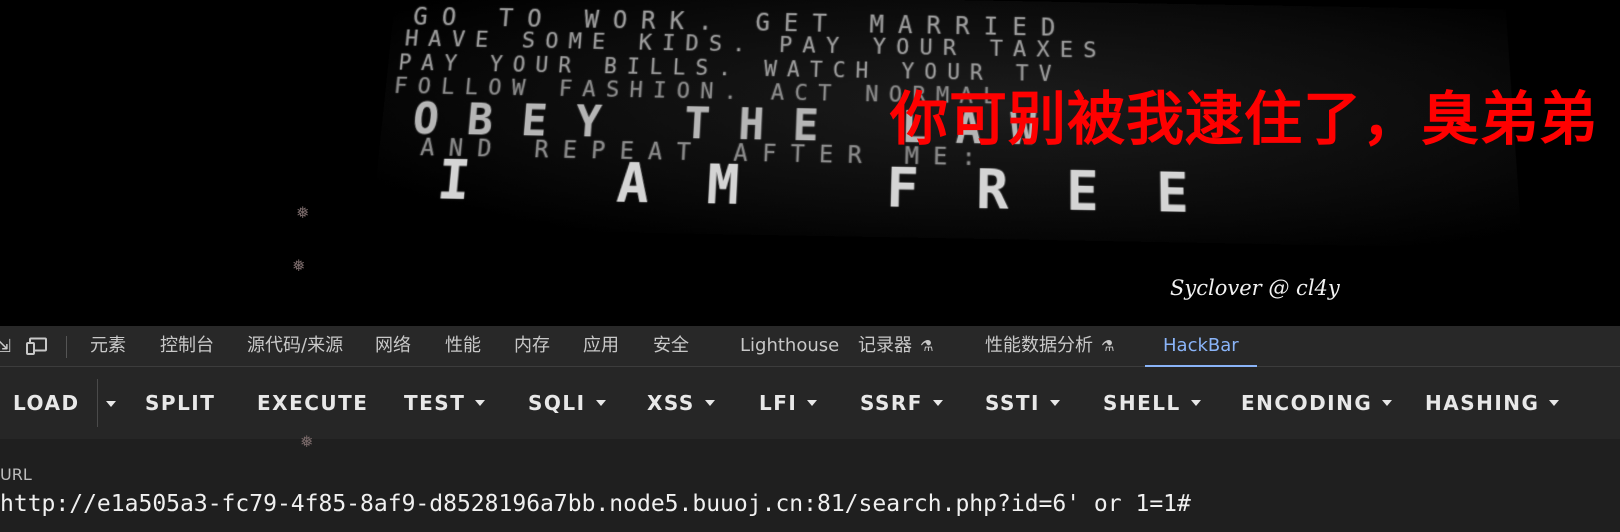 This screenshot has height=532, width=1620. Describe the element at coordinates (1316, 403) in the screenshot. I see `encoding-menu-button: ENCODING` at that location.